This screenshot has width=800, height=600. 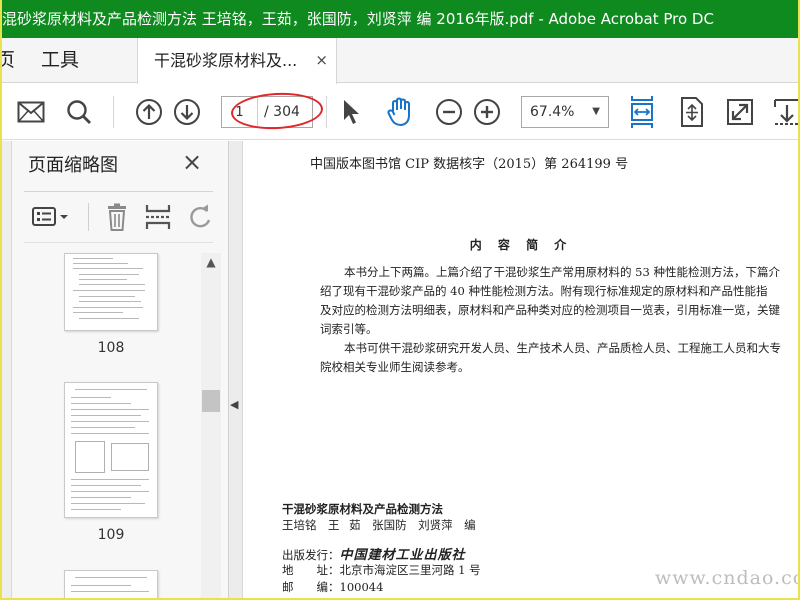 What do you see at coordinates (117, 217) in the screenshot?
I see `delete-icon` at bounding box center [117, 217].